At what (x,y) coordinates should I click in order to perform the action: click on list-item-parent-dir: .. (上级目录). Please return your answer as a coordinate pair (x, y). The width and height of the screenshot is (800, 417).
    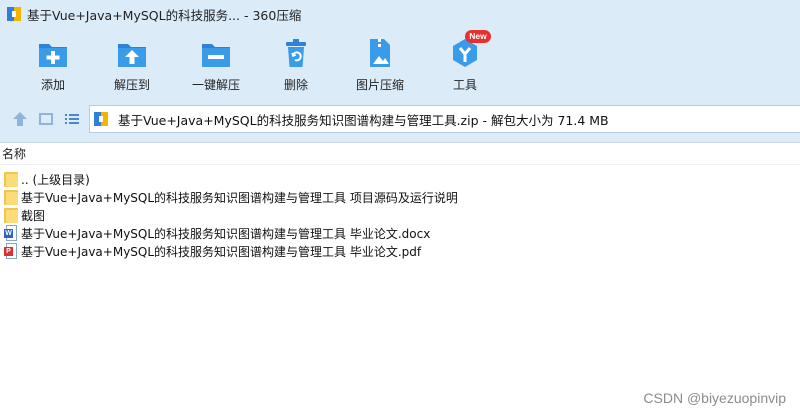
    Looking at the image, I should click on (400, 179).